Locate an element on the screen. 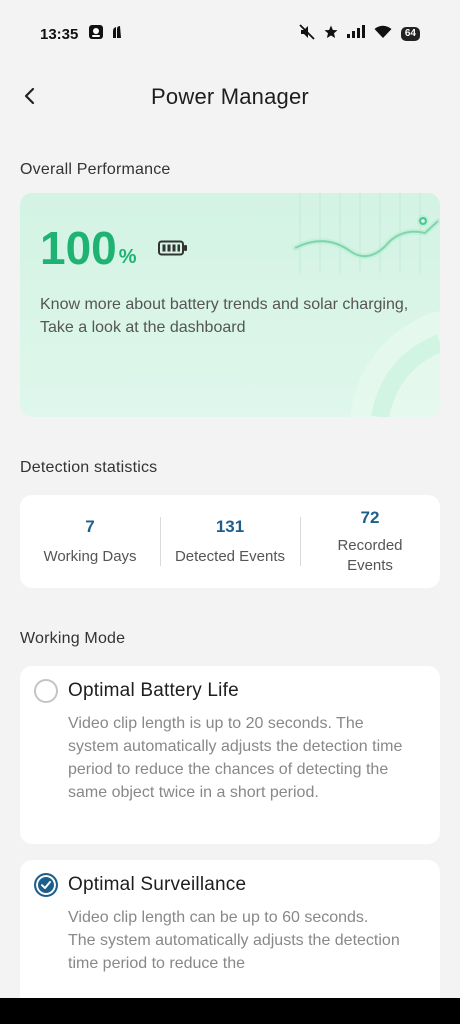 The height and width of the screenshot is (1024, 460). notification-app-icon is located at coordinates (96, 34).